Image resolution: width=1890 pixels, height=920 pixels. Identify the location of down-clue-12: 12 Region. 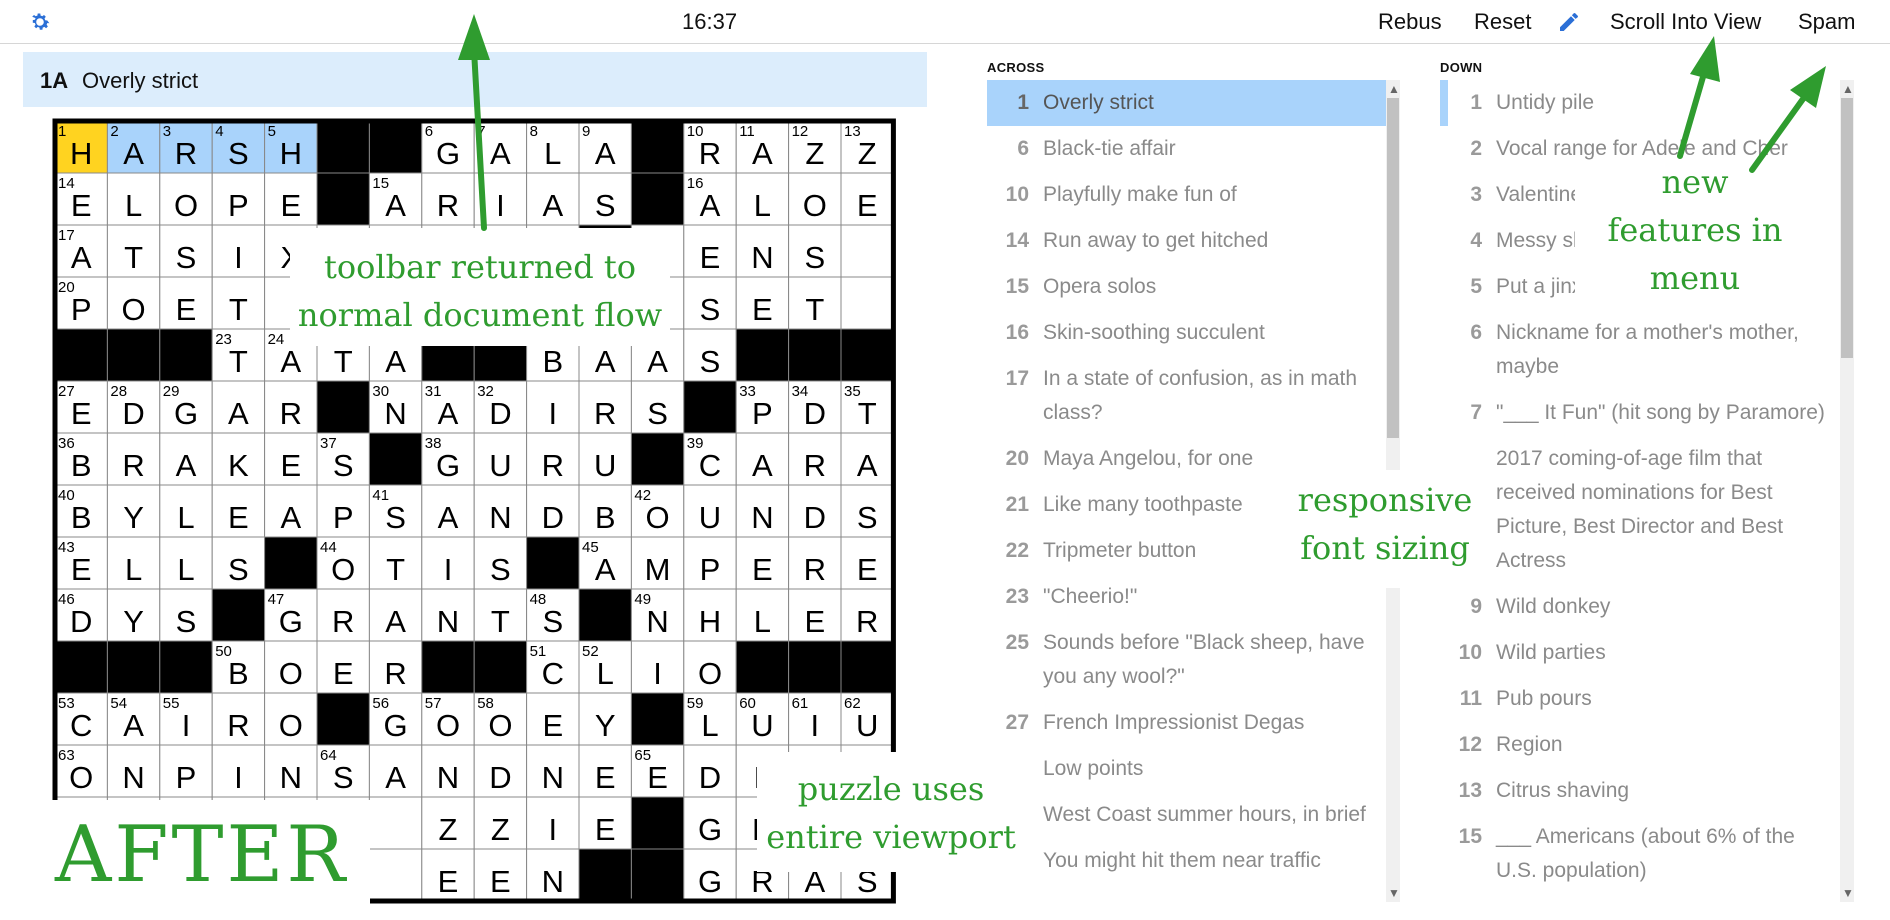
(1639, 745).